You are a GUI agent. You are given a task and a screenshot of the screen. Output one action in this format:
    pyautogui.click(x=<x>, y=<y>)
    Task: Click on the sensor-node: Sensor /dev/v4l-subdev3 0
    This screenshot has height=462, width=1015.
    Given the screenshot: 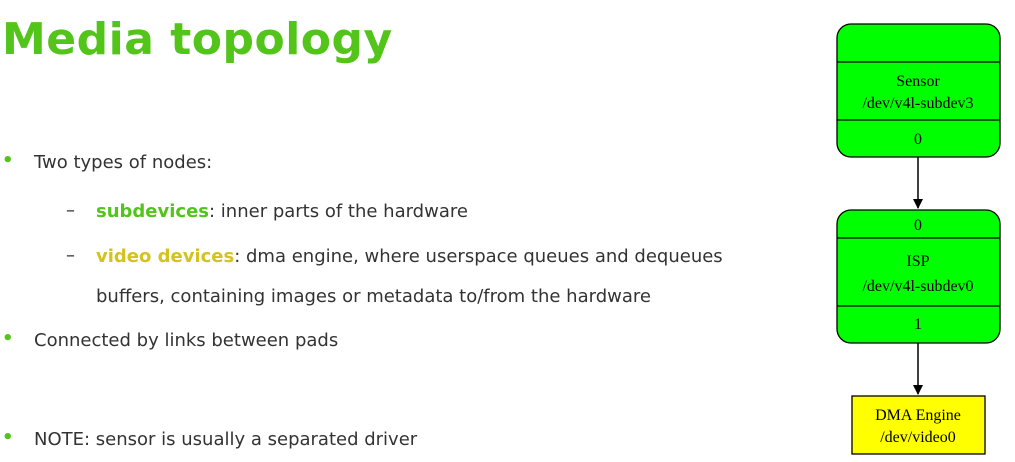 What is the action you would take?
    pyautogui.click(x=918, y=90)
    